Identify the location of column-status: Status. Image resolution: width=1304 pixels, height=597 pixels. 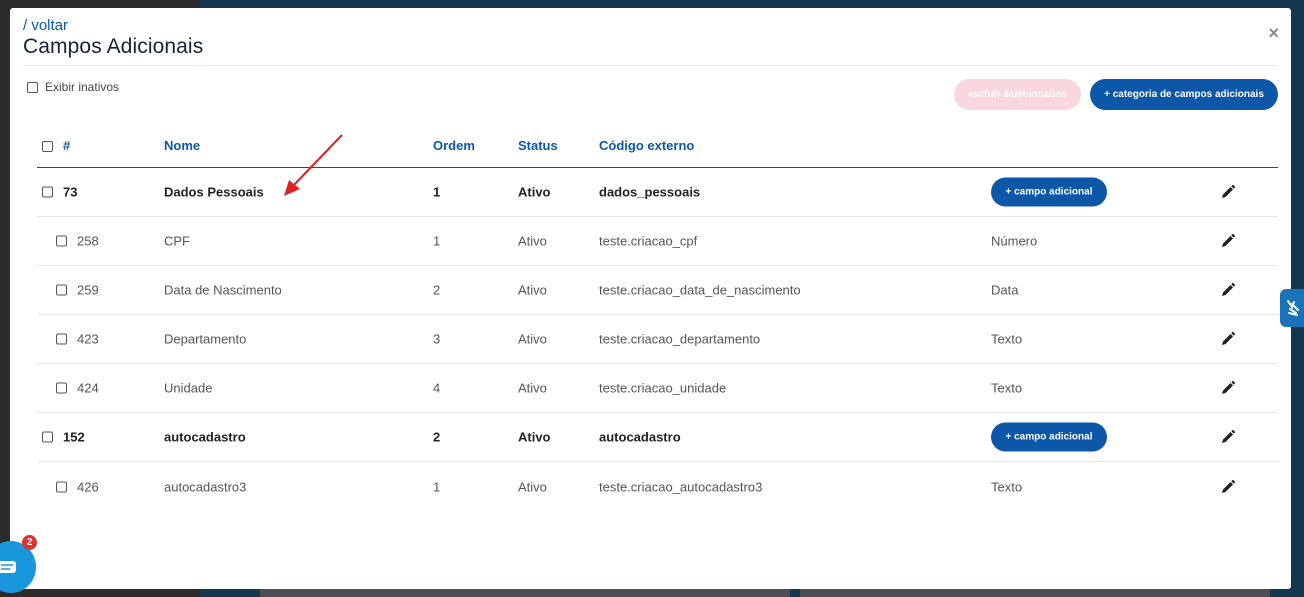
(538, 145).